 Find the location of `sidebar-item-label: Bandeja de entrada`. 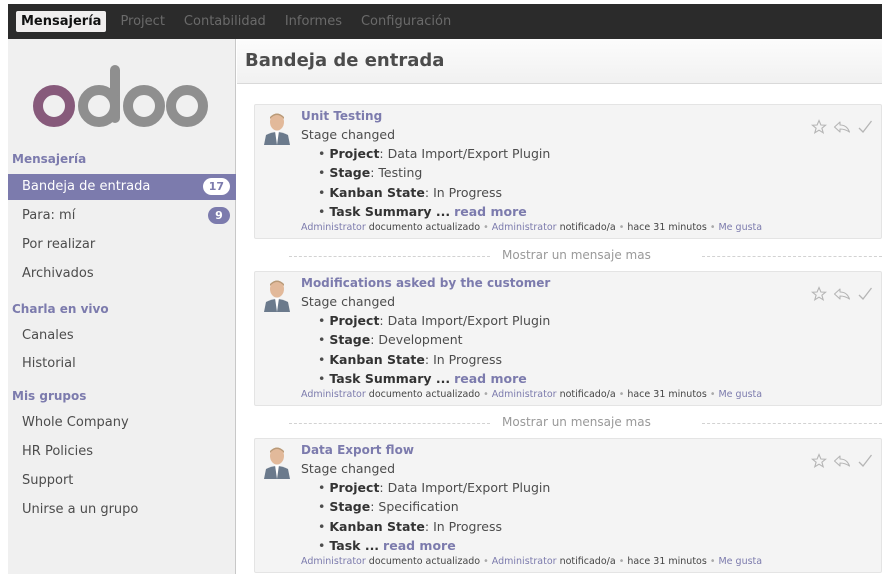

sidebar-item-label: Bandeja de entrada is located at coordinates (86, 186).